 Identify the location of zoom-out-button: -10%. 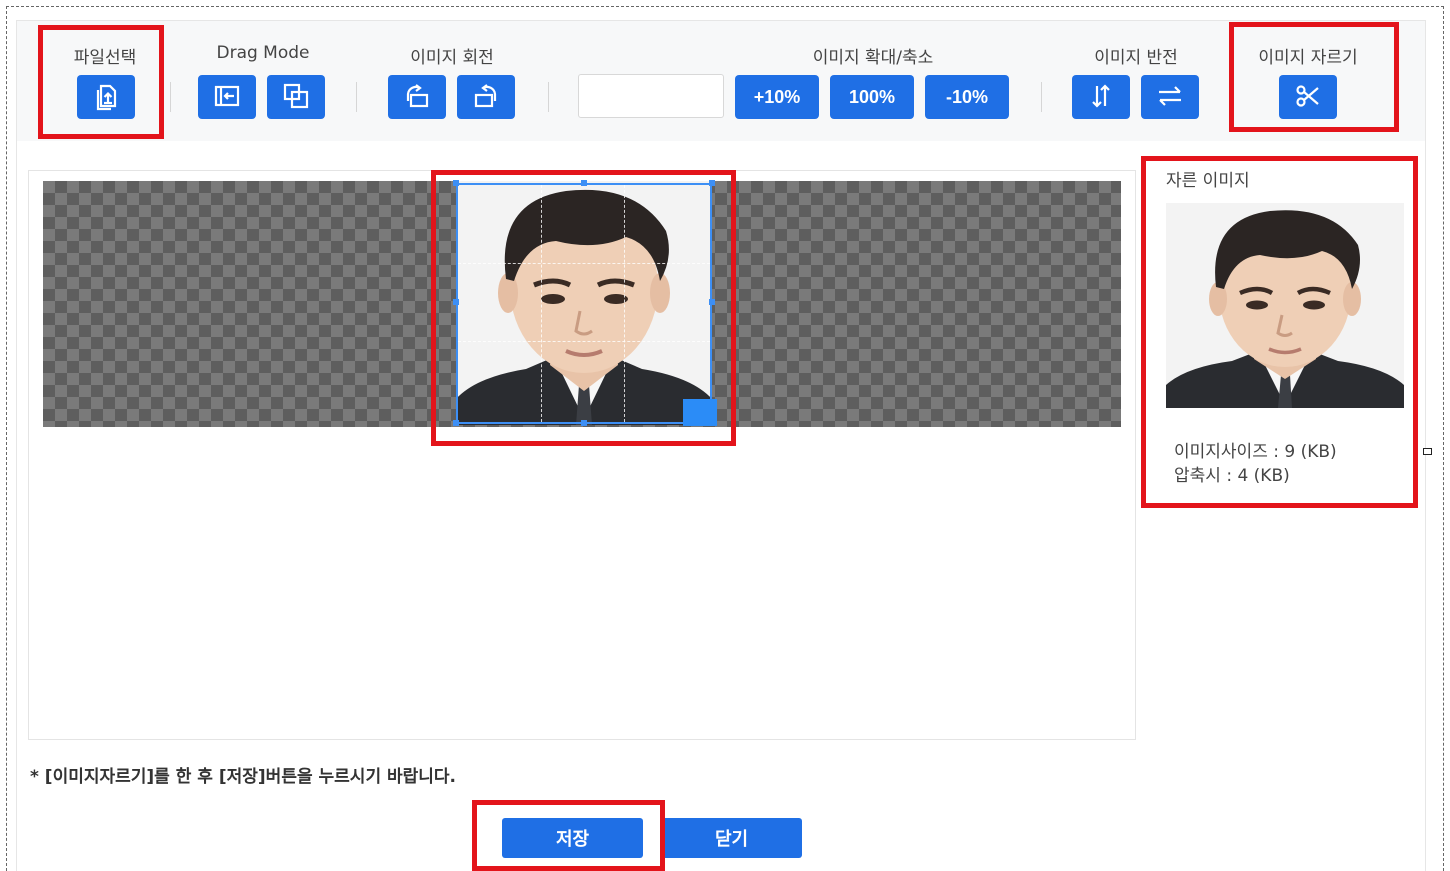
(967, 97).